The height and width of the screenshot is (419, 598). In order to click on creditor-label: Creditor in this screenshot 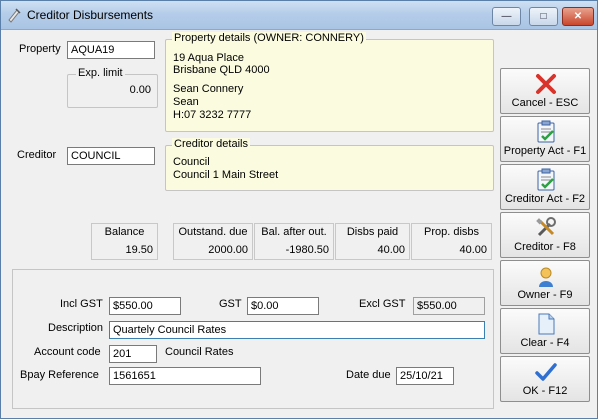, I will do `click(37, 155)`.